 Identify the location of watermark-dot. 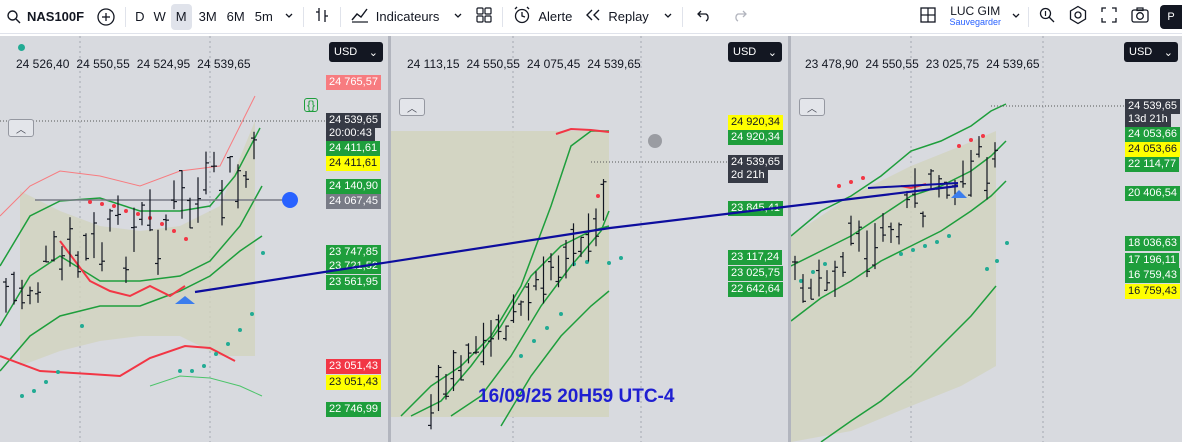
(655, 141).